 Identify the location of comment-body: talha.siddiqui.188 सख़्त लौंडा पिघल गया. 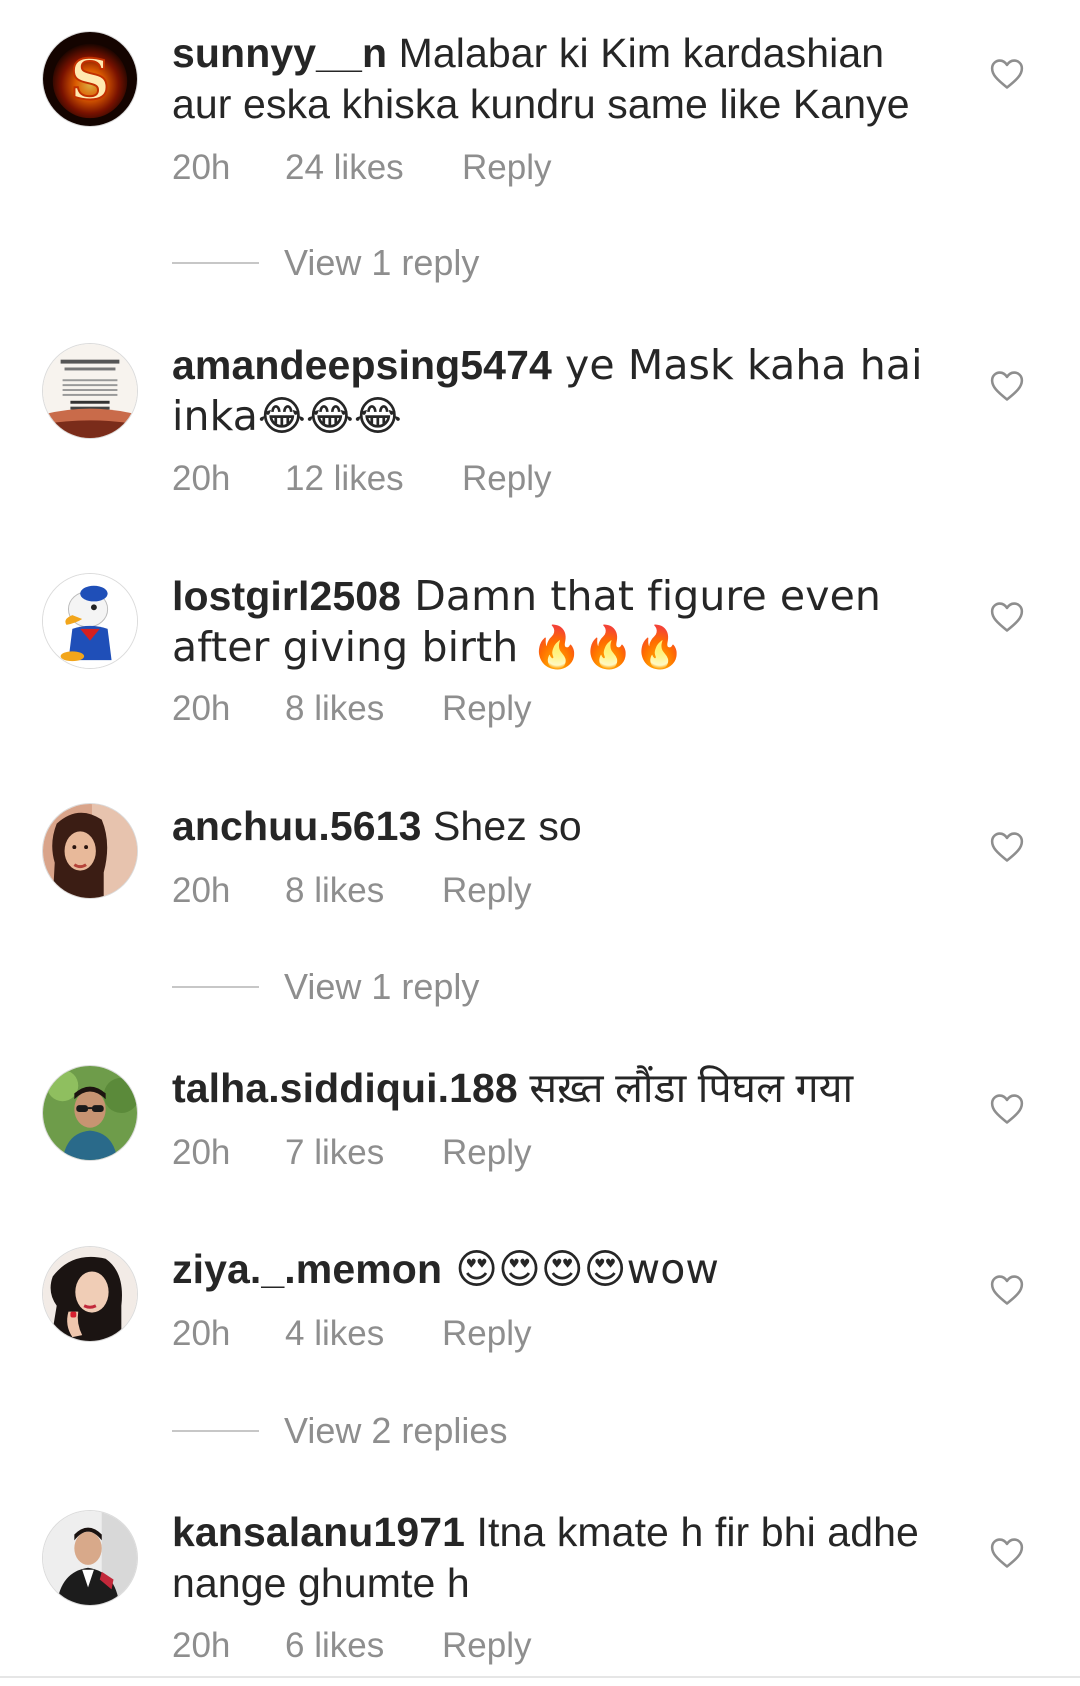
(562, 1088).